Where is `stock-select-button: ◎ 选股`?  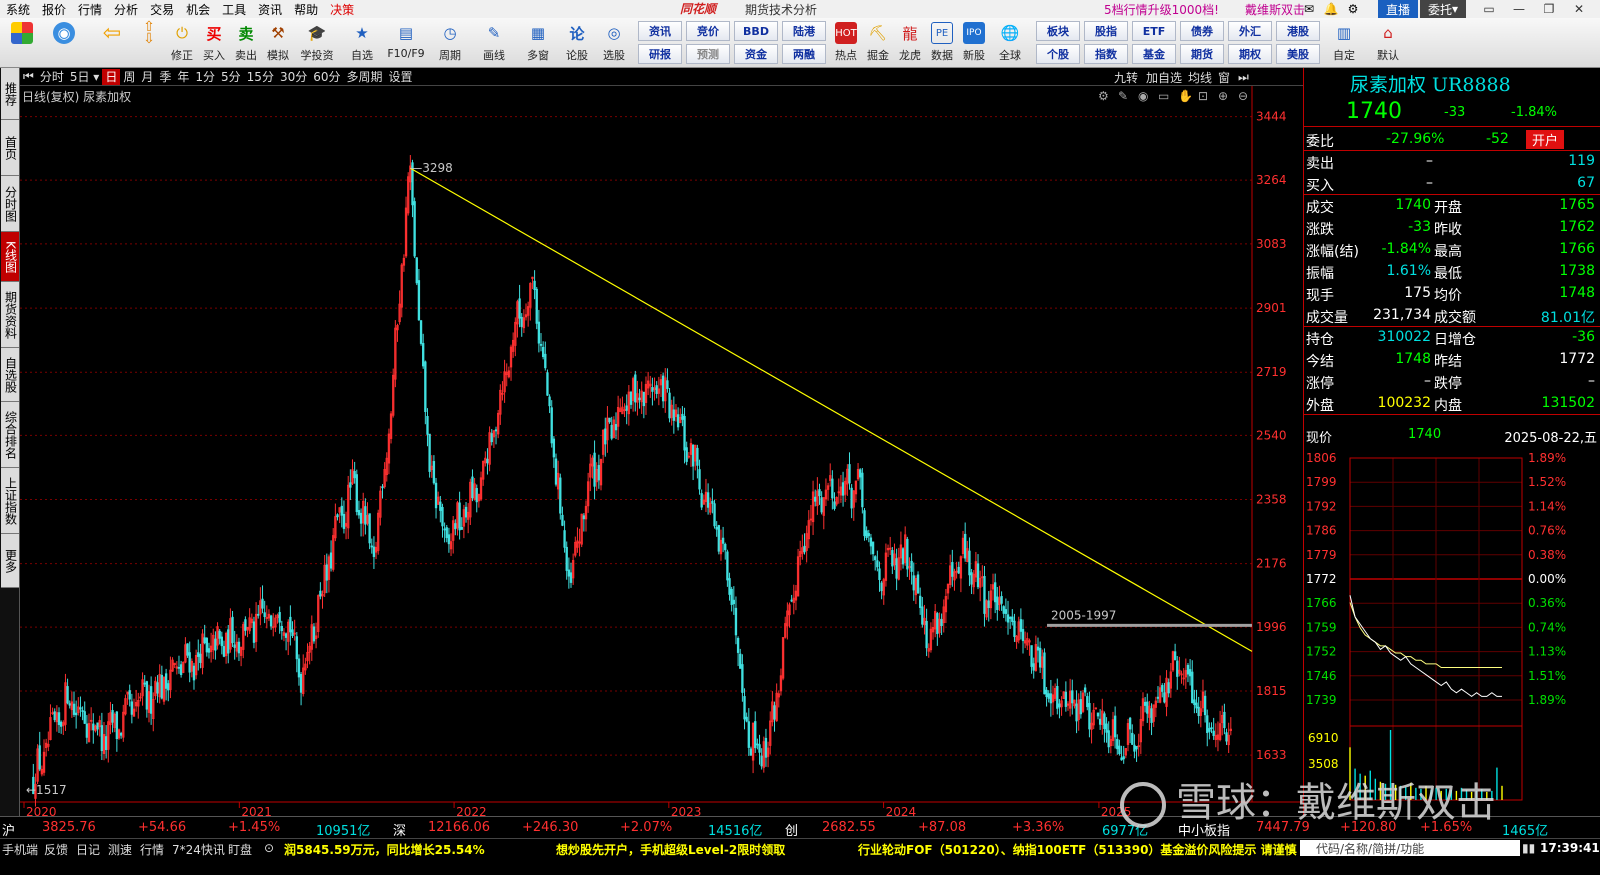
stock-select-button: ◎ 选股 is located at coordinates (614, 43).